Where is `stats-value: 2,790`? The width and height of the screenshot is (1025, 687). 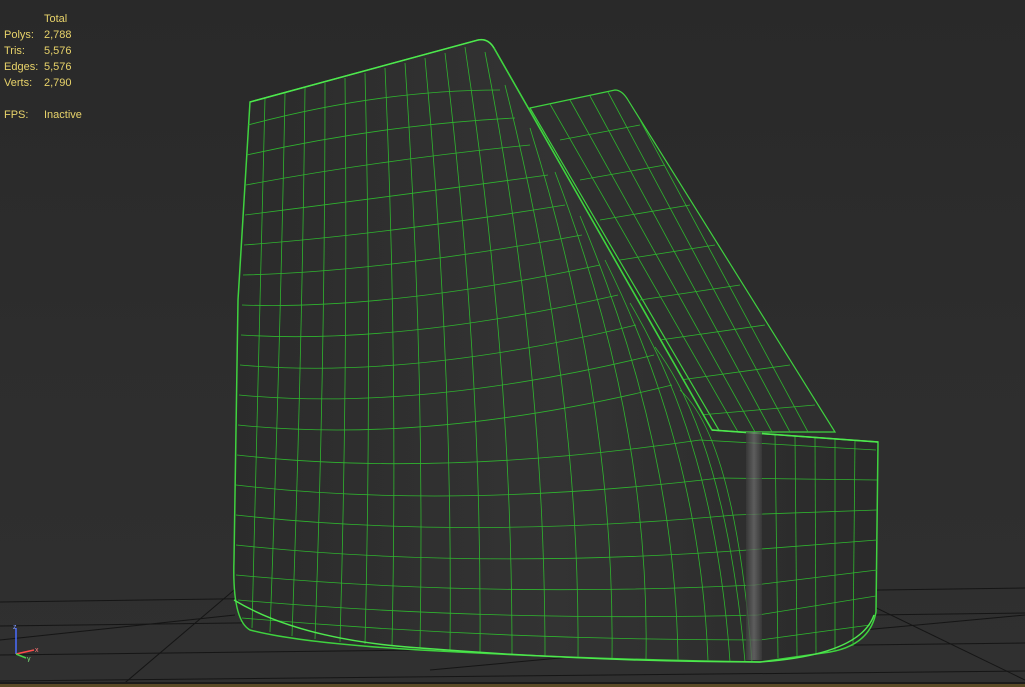 stats-value: 2,790 is located at coordinates (58, 83).